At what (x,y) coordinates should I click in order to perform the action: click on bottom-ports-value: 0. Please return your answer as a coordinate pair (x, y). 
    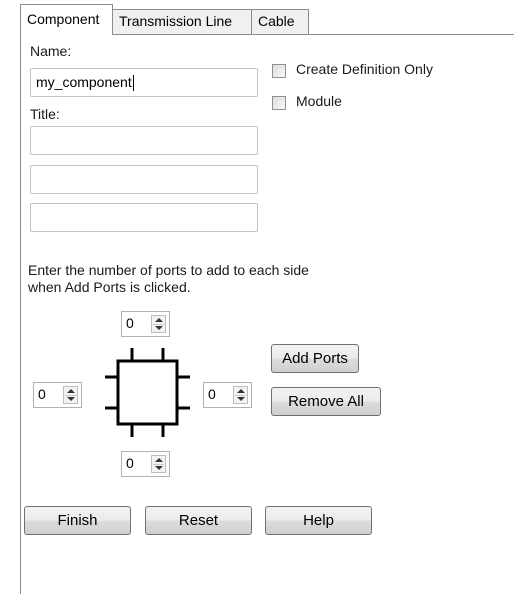
    Looking at the image, I should click on (130, 463).